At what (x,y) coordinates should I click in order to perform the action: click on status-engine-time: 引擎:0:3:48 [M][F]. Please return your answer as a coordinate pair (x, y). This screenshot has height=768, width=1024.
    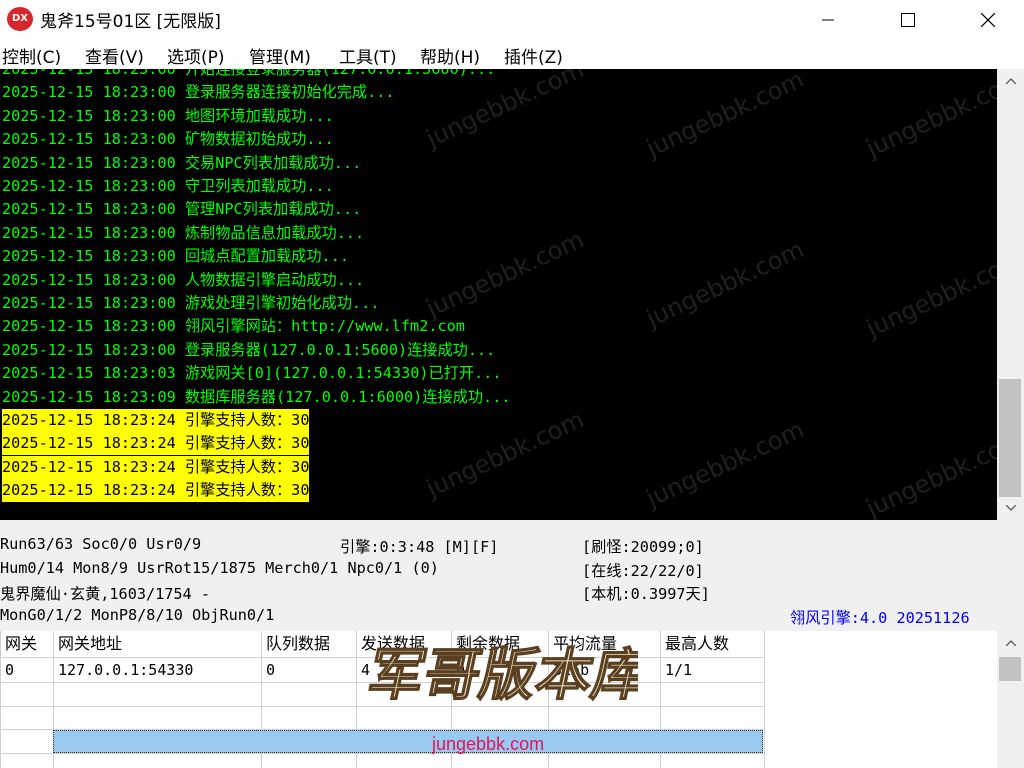
    Looking at the image, I should click on (419, 547).